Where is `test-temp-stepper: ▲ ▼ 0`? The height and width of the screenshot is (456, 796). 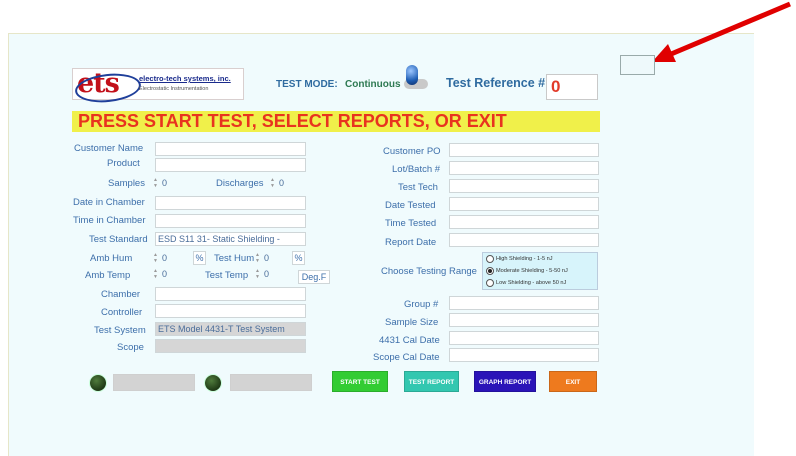
test-temp-stepper: ▲ ▼ 0 is located at coordinates (266, 274).